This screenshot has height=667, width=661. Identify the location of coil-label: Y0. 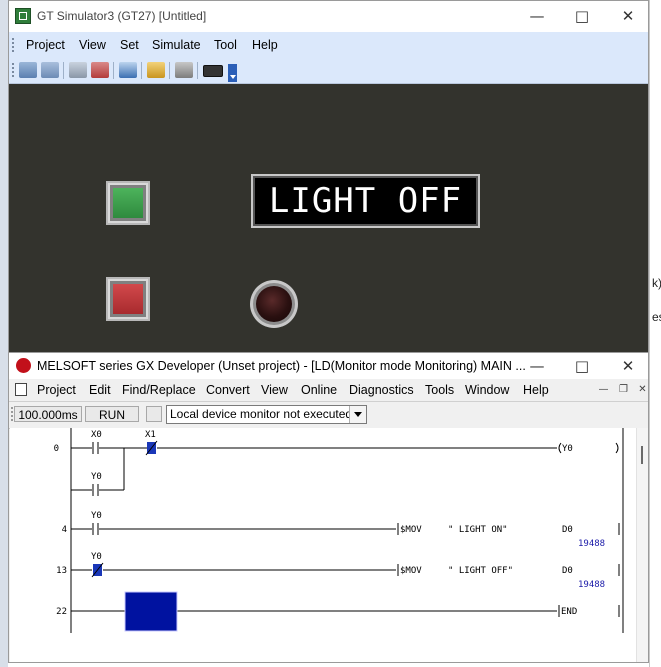
(567, 449).